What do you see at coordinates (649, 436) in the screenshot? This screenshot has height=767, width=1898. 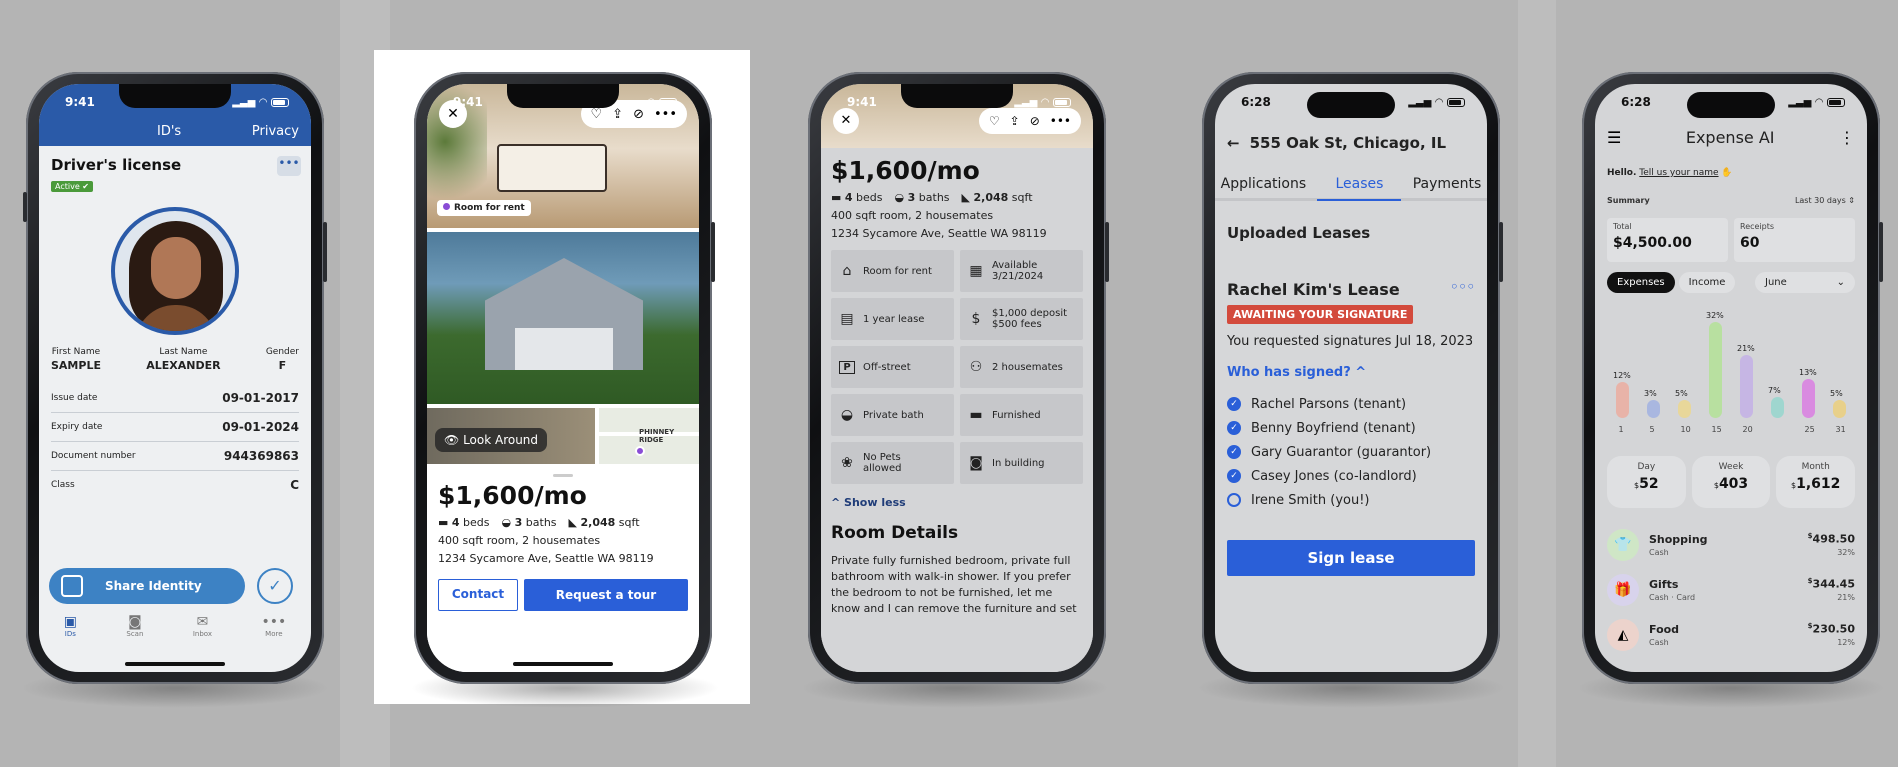 I see `map-thumbnail: PHINNEY RIDGE` at bounding box center [649, 436].